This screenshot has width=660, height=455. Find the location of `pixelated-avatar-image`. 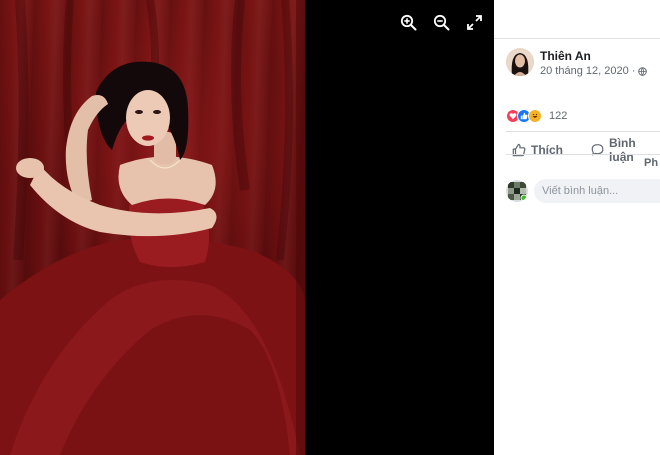

pixelated-avatar-image is located at coordinates (517, 191).